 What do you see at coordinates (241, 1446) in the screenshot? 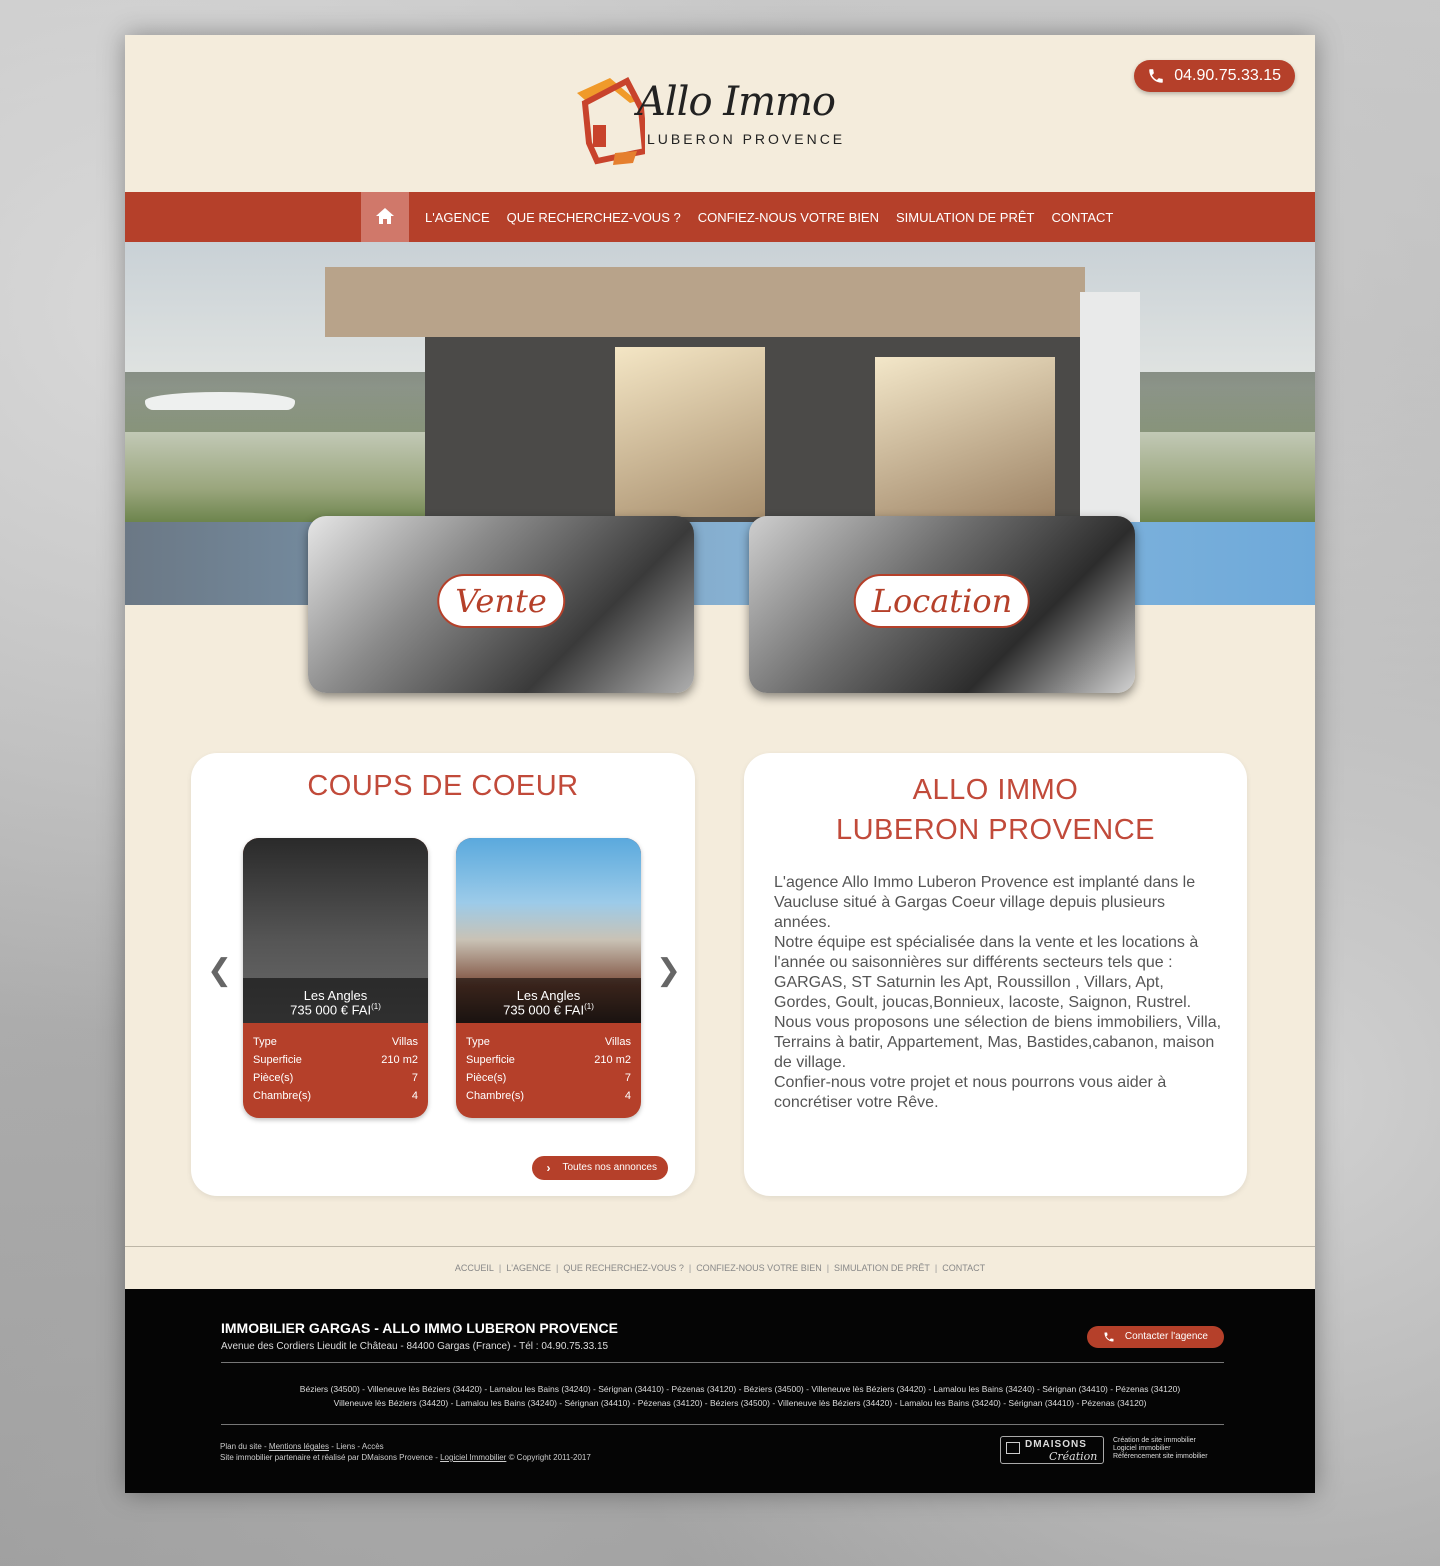
I see `plan-link: Plan du site` at bounding box center [241, 1446].